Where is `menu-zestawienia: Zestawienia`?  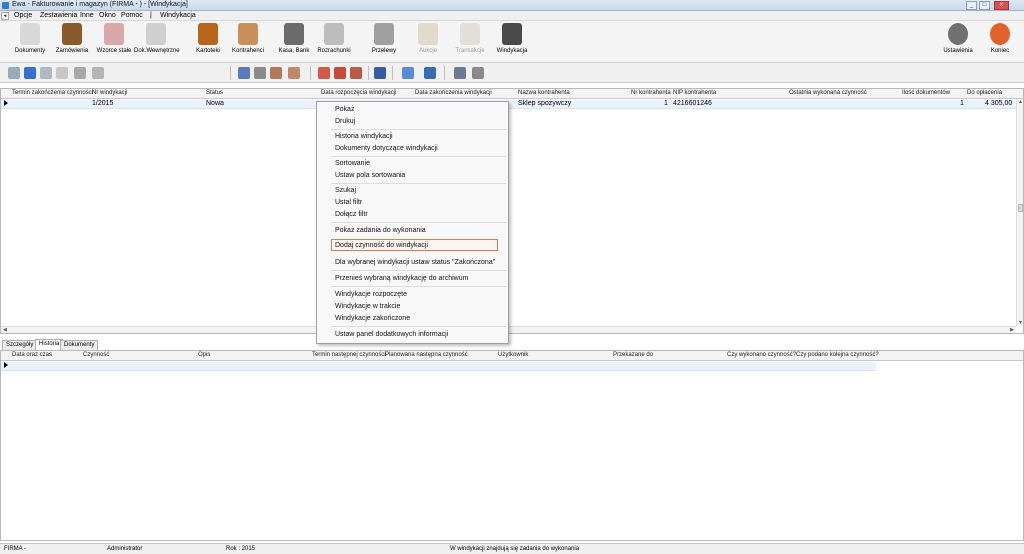 menu-zestawienia: Zestawienia is located at coordinates (58, 15).